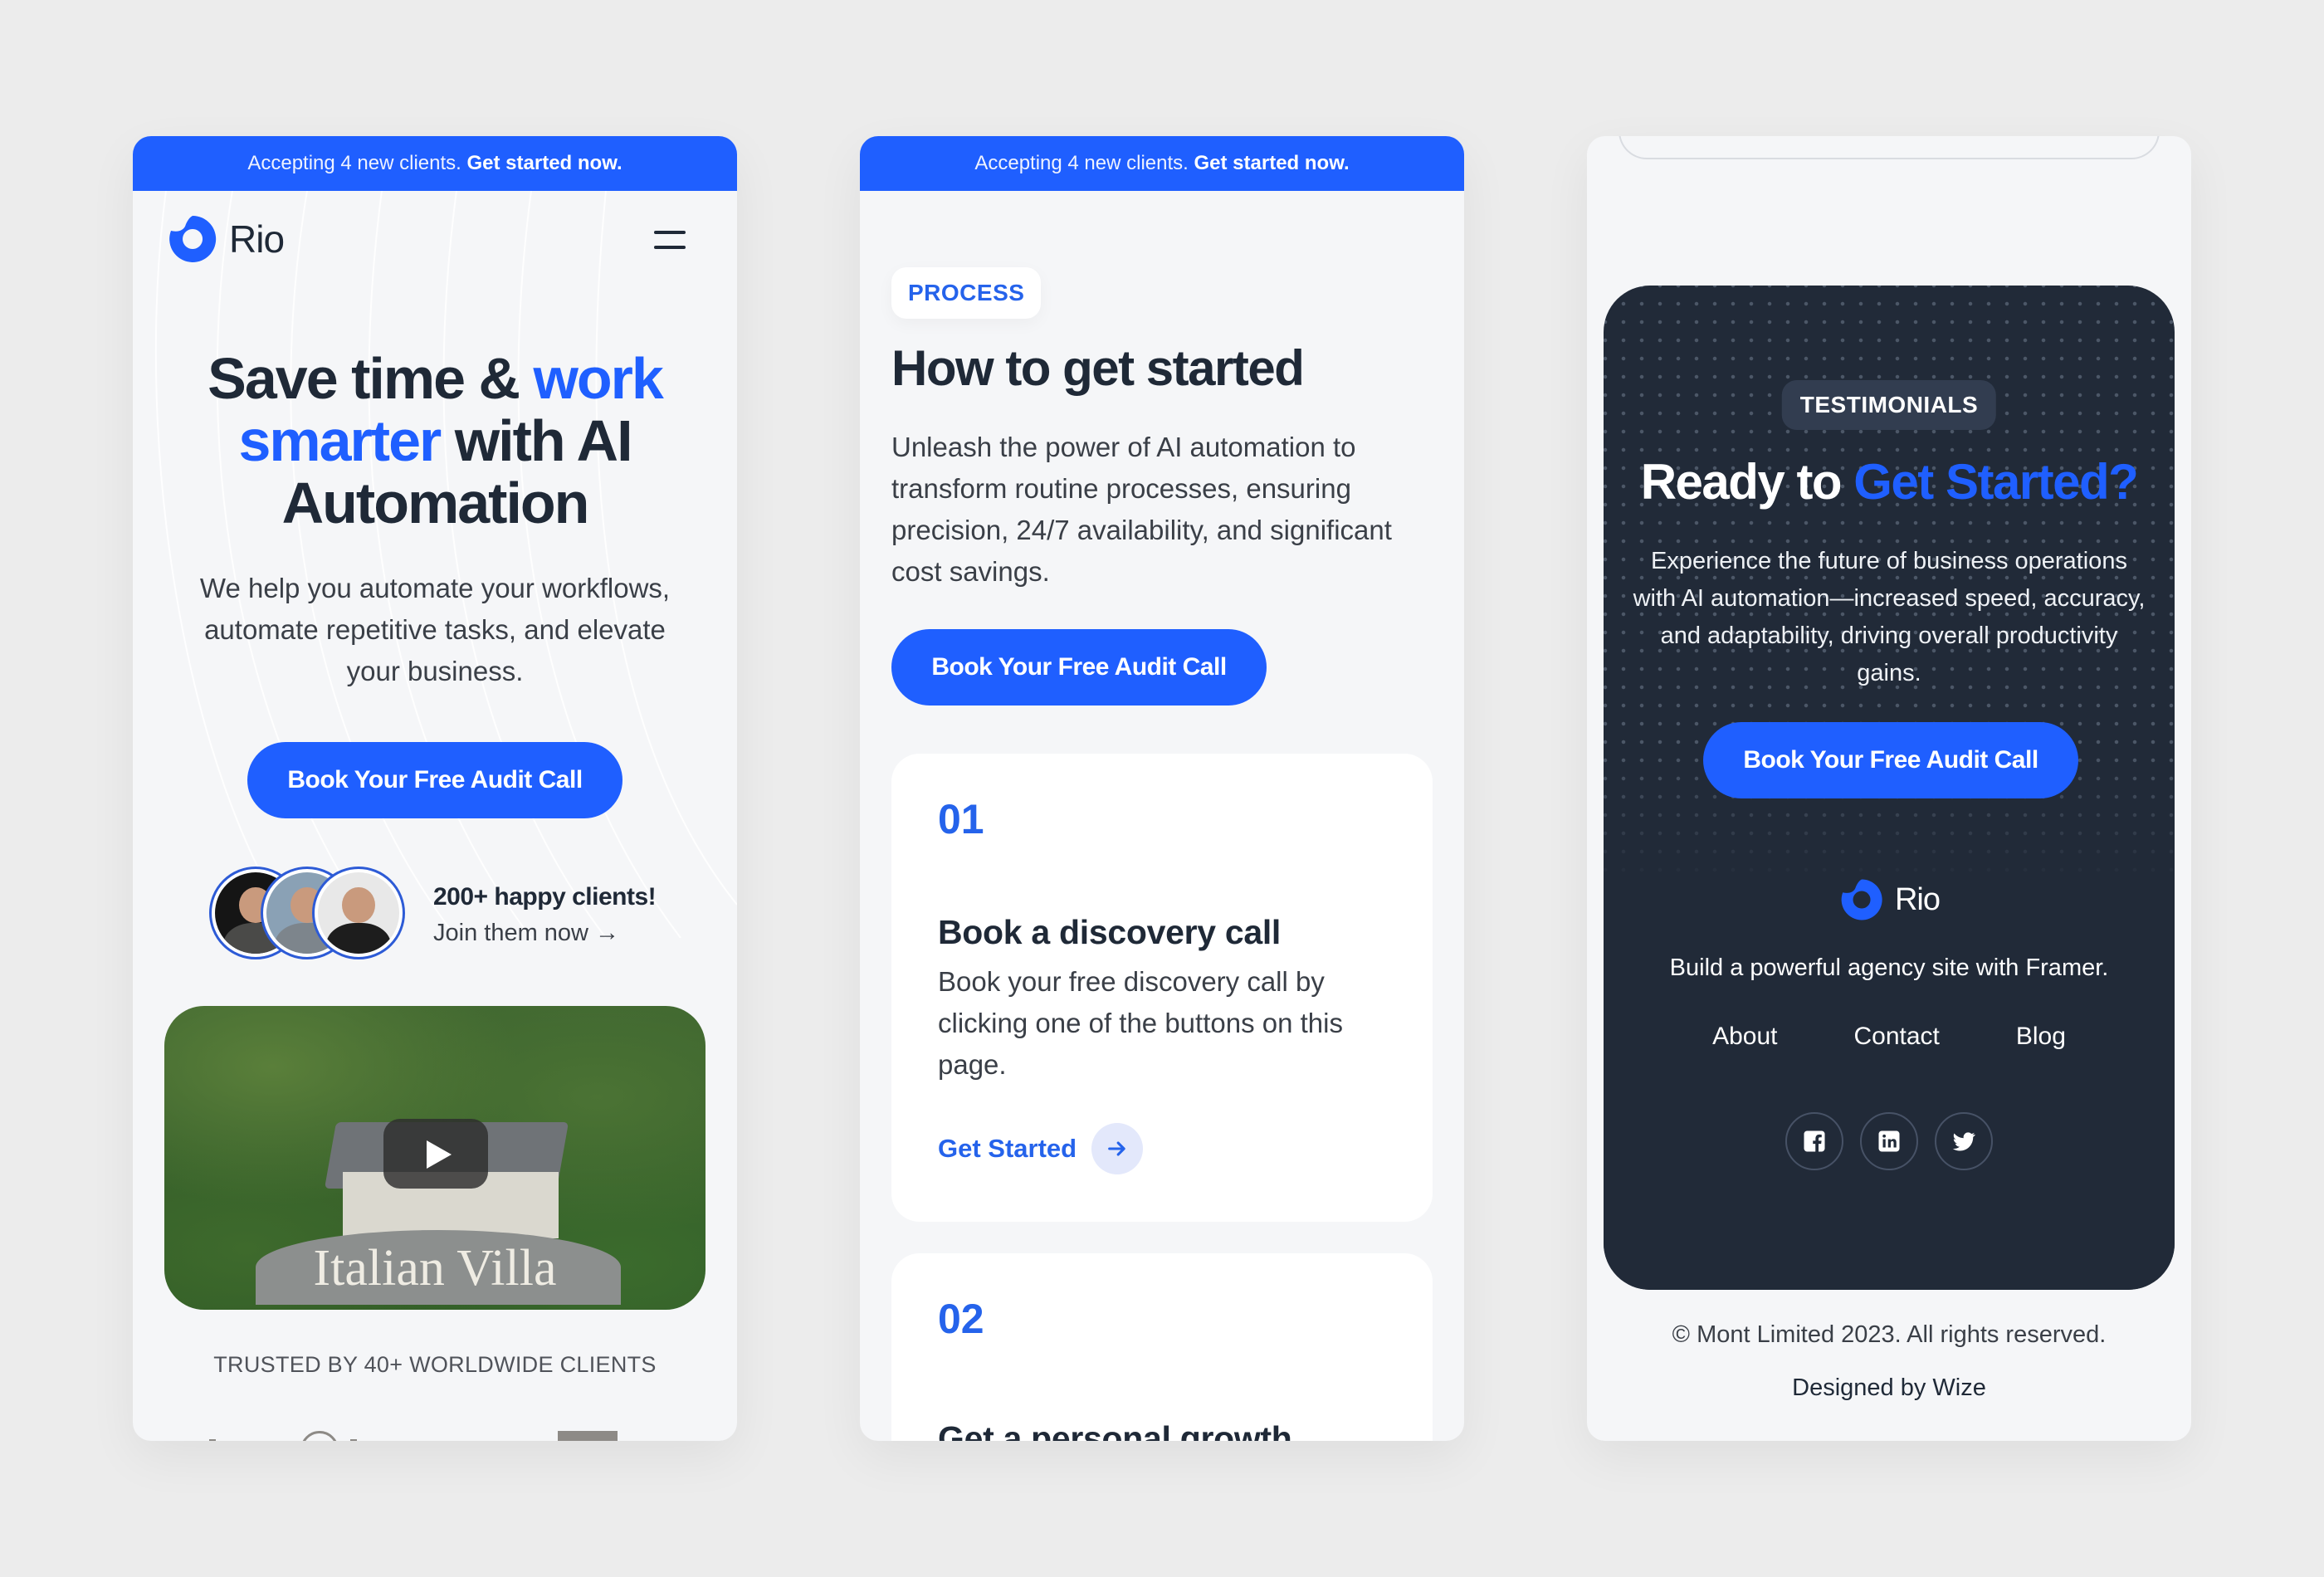  I want to click on designed-by-credit: Designed by Wize, so click(1889, 1388).